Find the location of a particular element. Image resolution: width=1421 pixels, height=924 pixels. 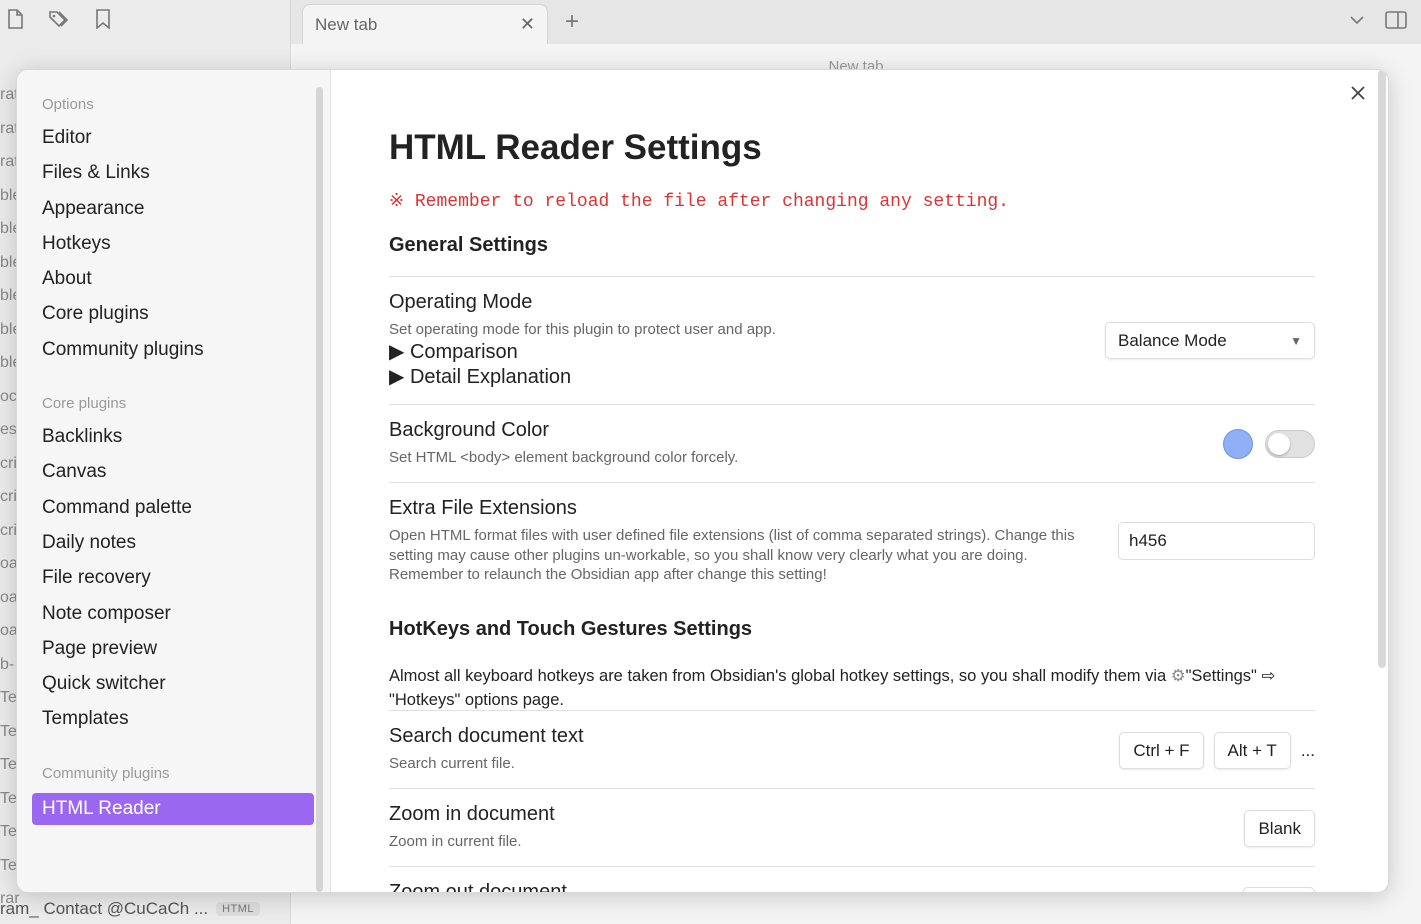

sidebar-item-canvas: Canvas is located at coordinates (173, 471).